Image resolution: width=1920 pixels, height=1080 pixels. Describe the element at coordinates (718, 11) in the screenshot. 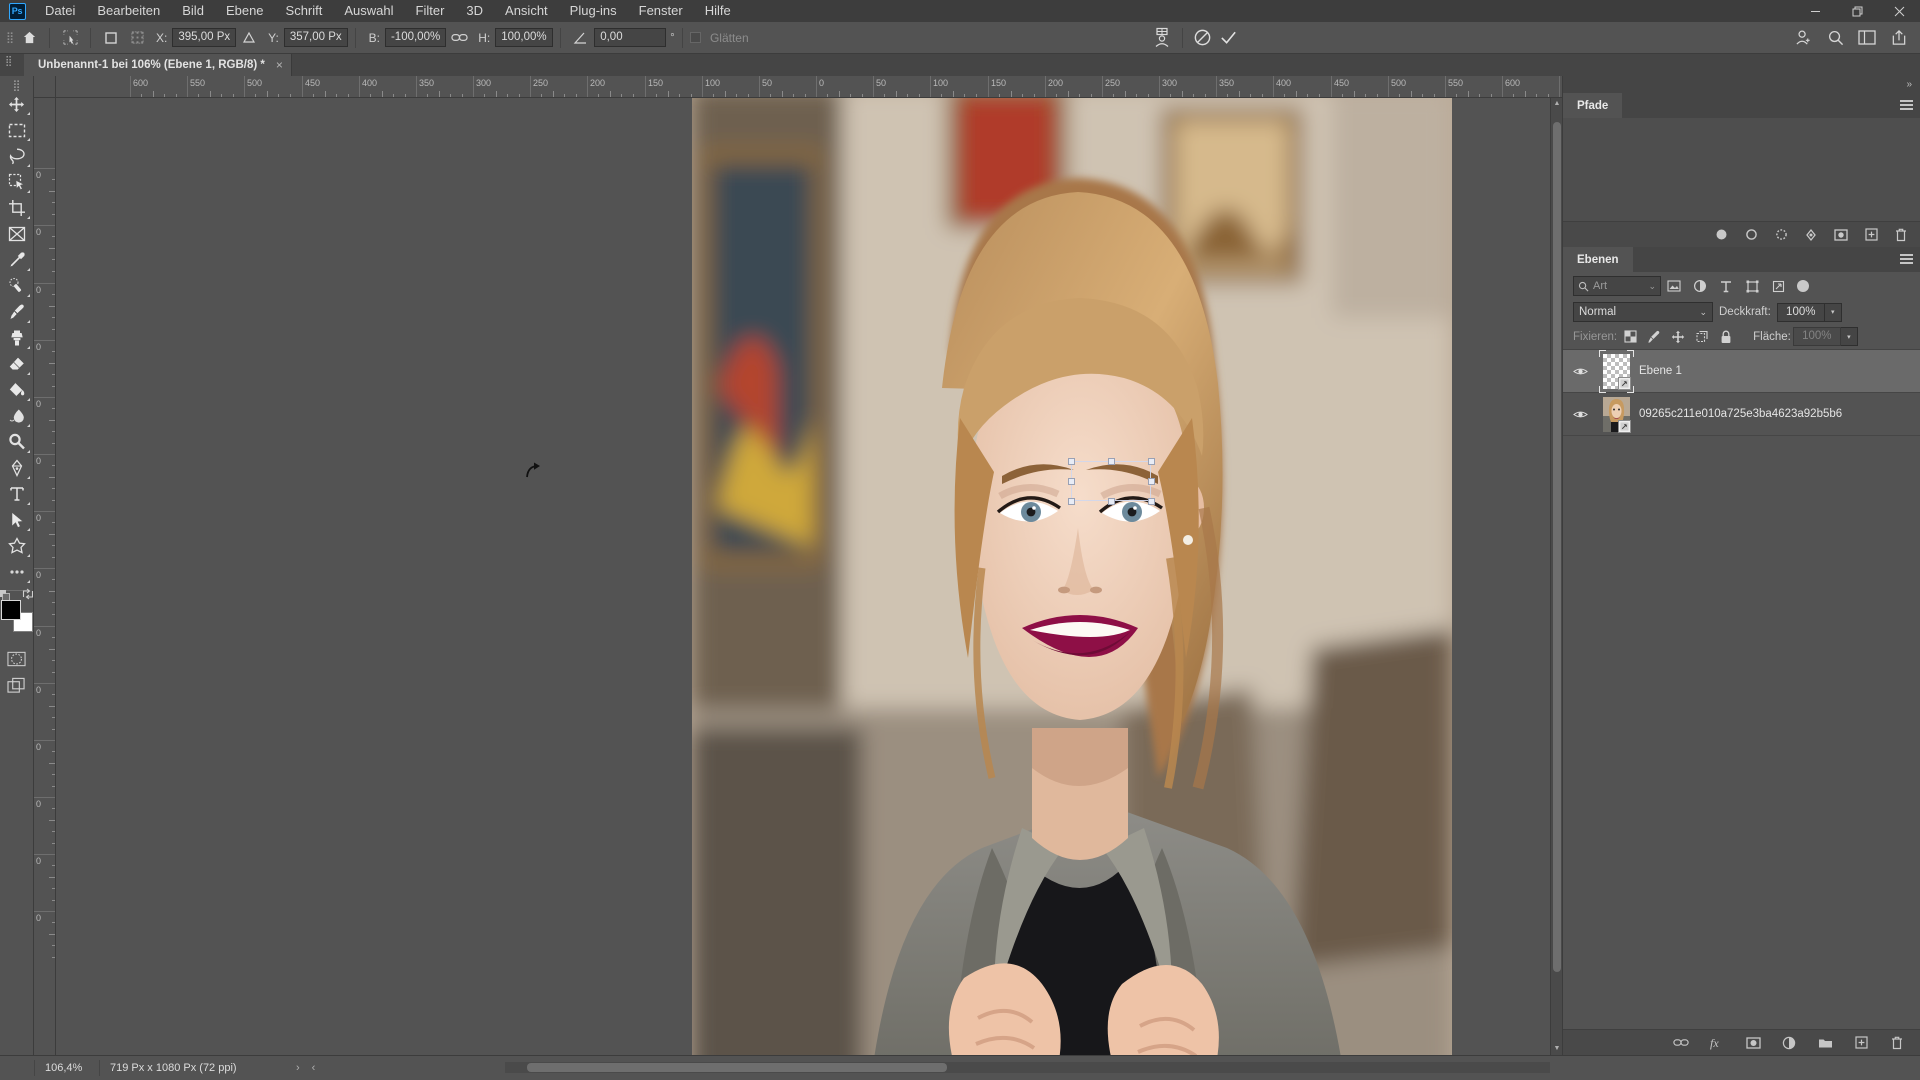

I see `menu-hilfe: Hilfe` at that location.